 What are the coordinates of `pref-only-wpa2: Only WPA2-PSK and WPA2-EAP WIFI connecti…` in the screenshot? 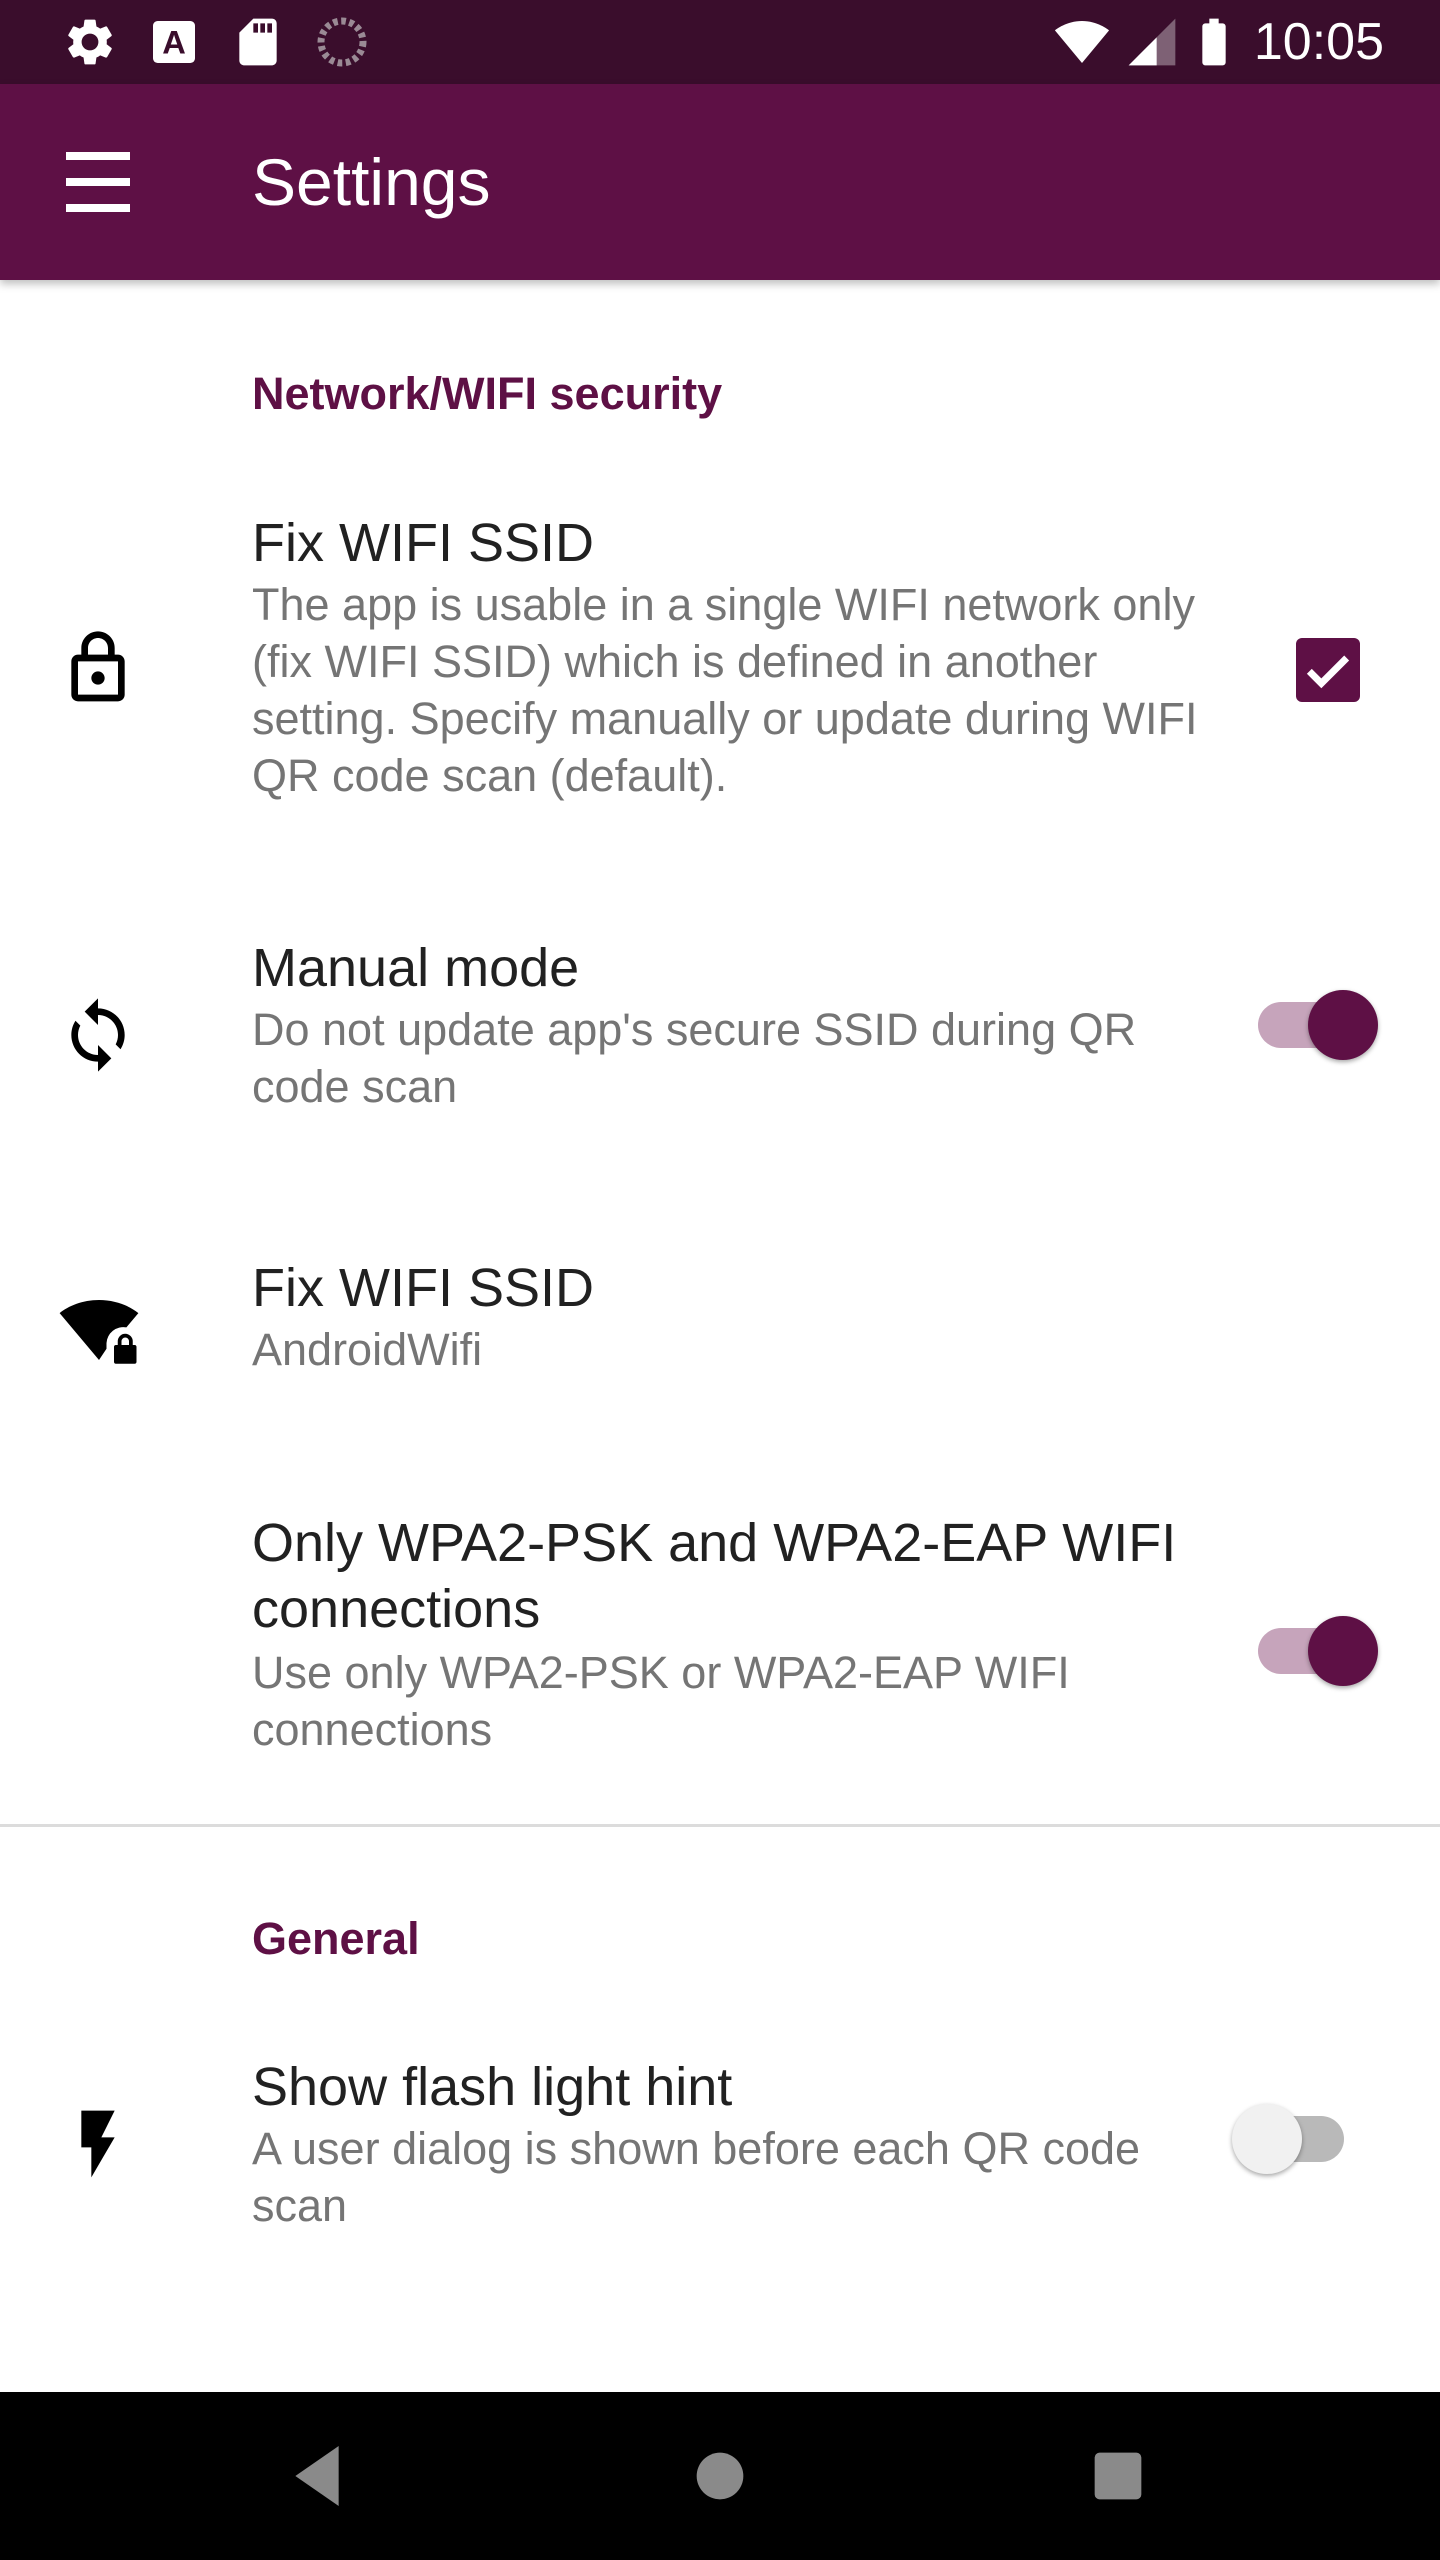 It's located at (720, 1640).